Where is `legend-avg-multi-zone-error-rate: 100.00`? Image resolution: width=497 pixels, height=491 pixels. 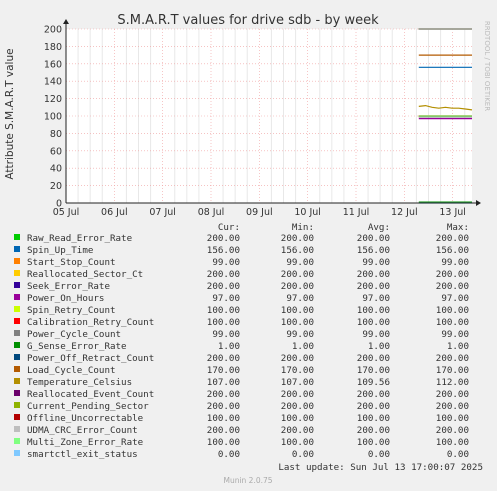 legend-avg-multi-zone-error-rate: 100.00 is located at coordinates (373, 442).